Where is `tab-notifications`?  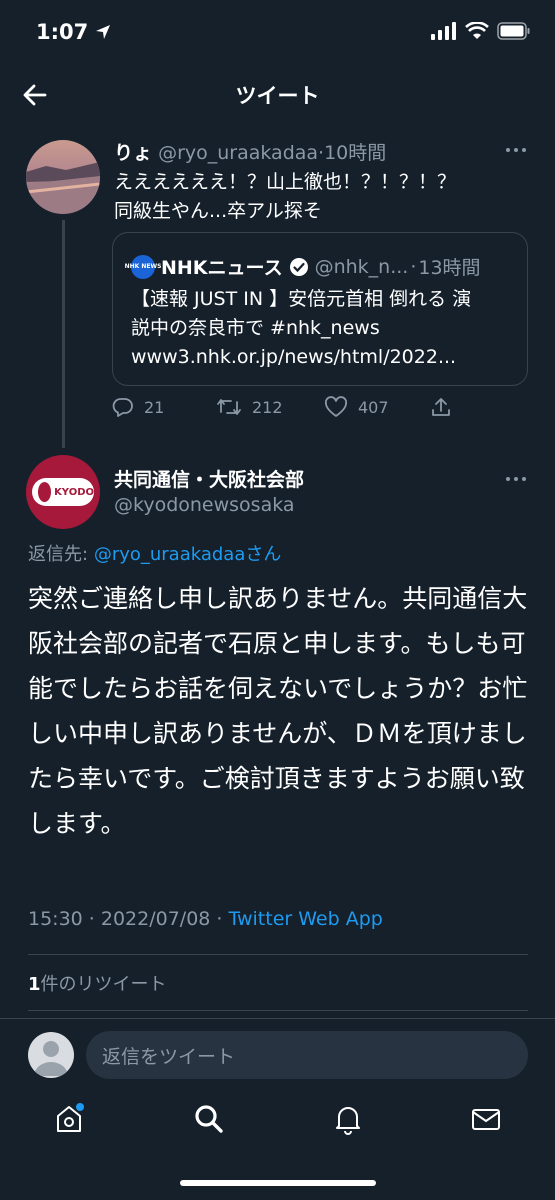 tab-notifications is located at coordinates (348, 1119).